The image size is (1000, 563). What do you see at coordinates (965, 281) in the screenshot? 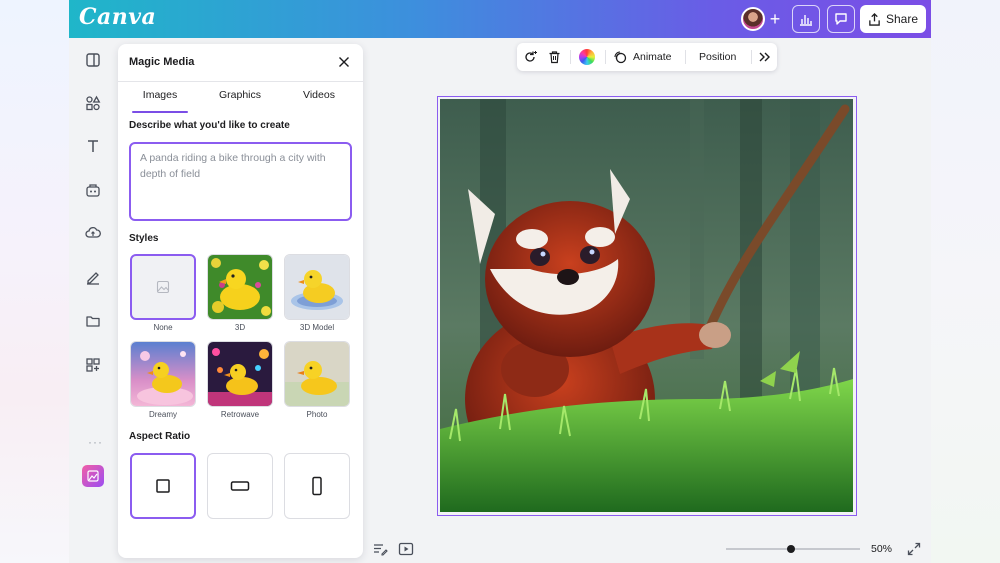
I see `background-right` at bounding box center [965, 281].